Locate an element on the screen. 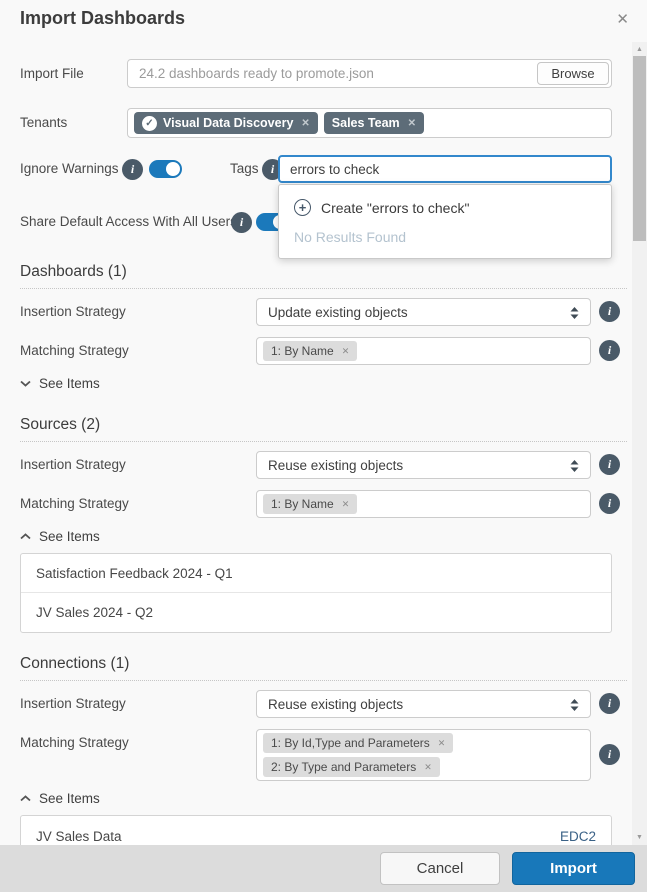 The width and height of the screenshot is (647, 892). tenants-row: Tenants Visual Data Discovery Sales Team is located at coordinates (323, 123).